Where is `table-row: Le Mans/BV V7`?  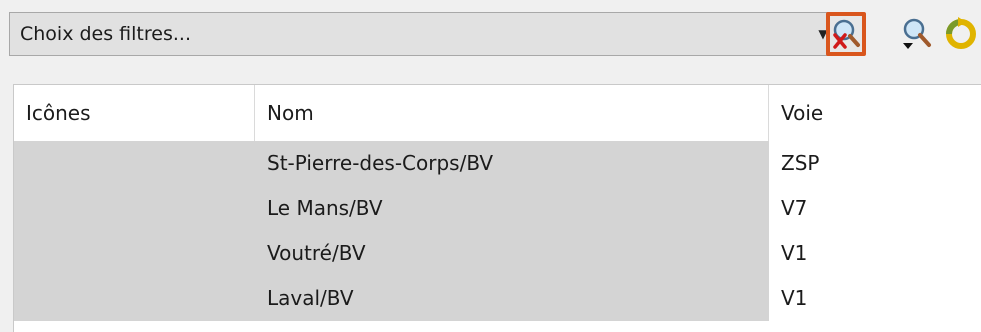
table-row: Le Mans/BV V7 is located at coordinates (497, 208).